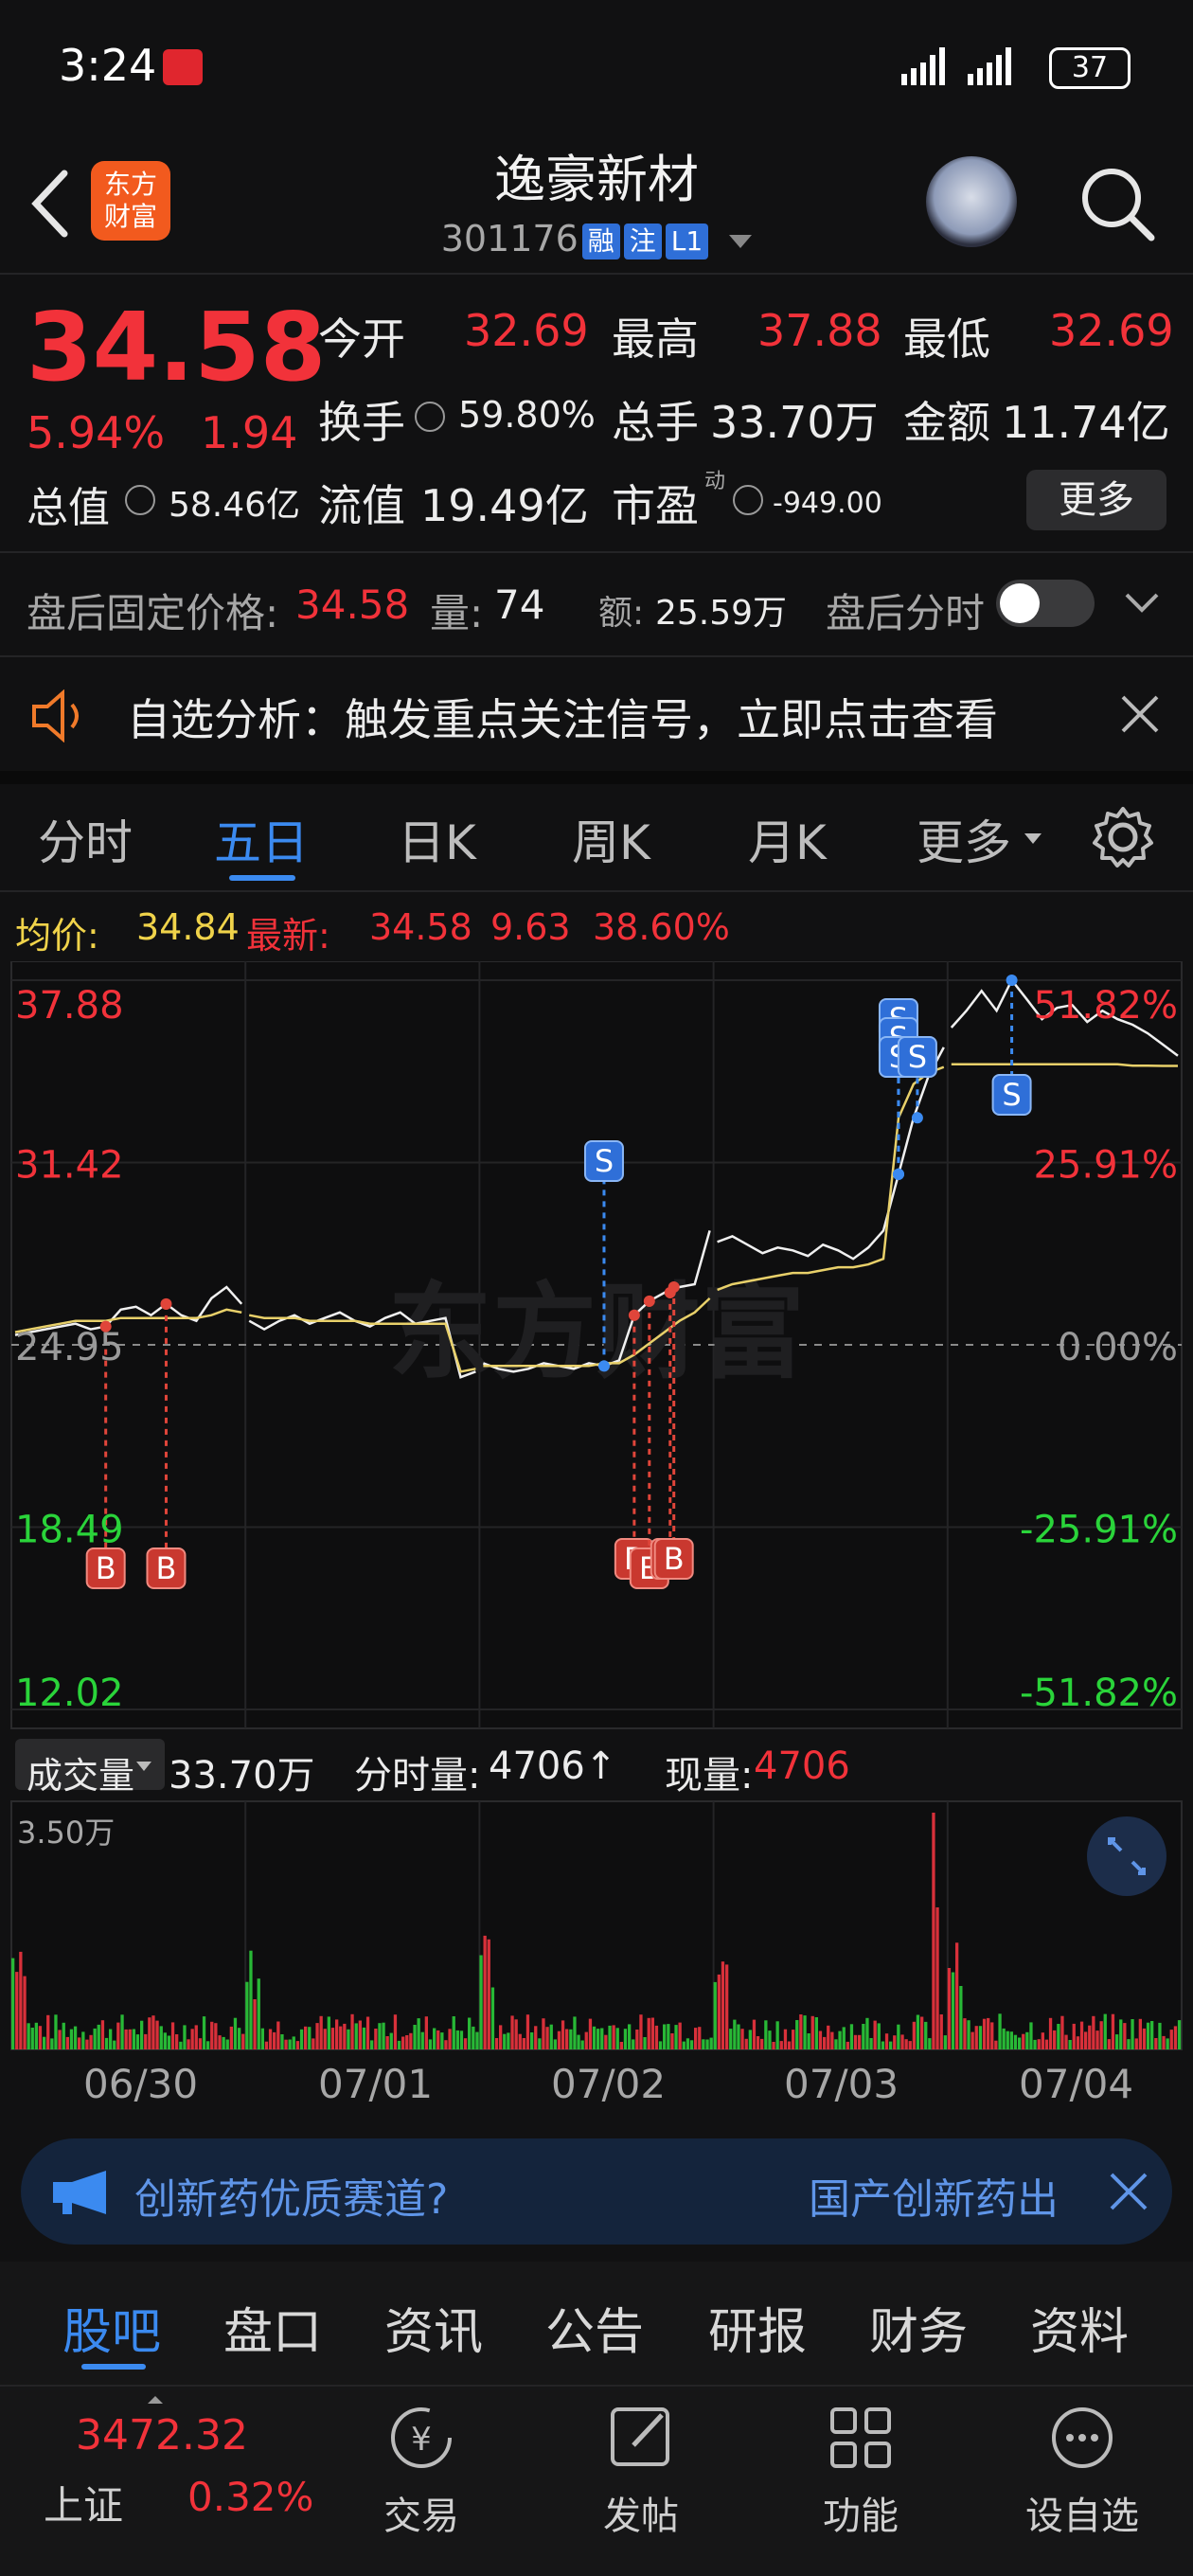 This screenshot has height=2576, width=1193. I want to click on promo-banner: 创新药优质赛道? 国产创新药出, so click(596, 2191).